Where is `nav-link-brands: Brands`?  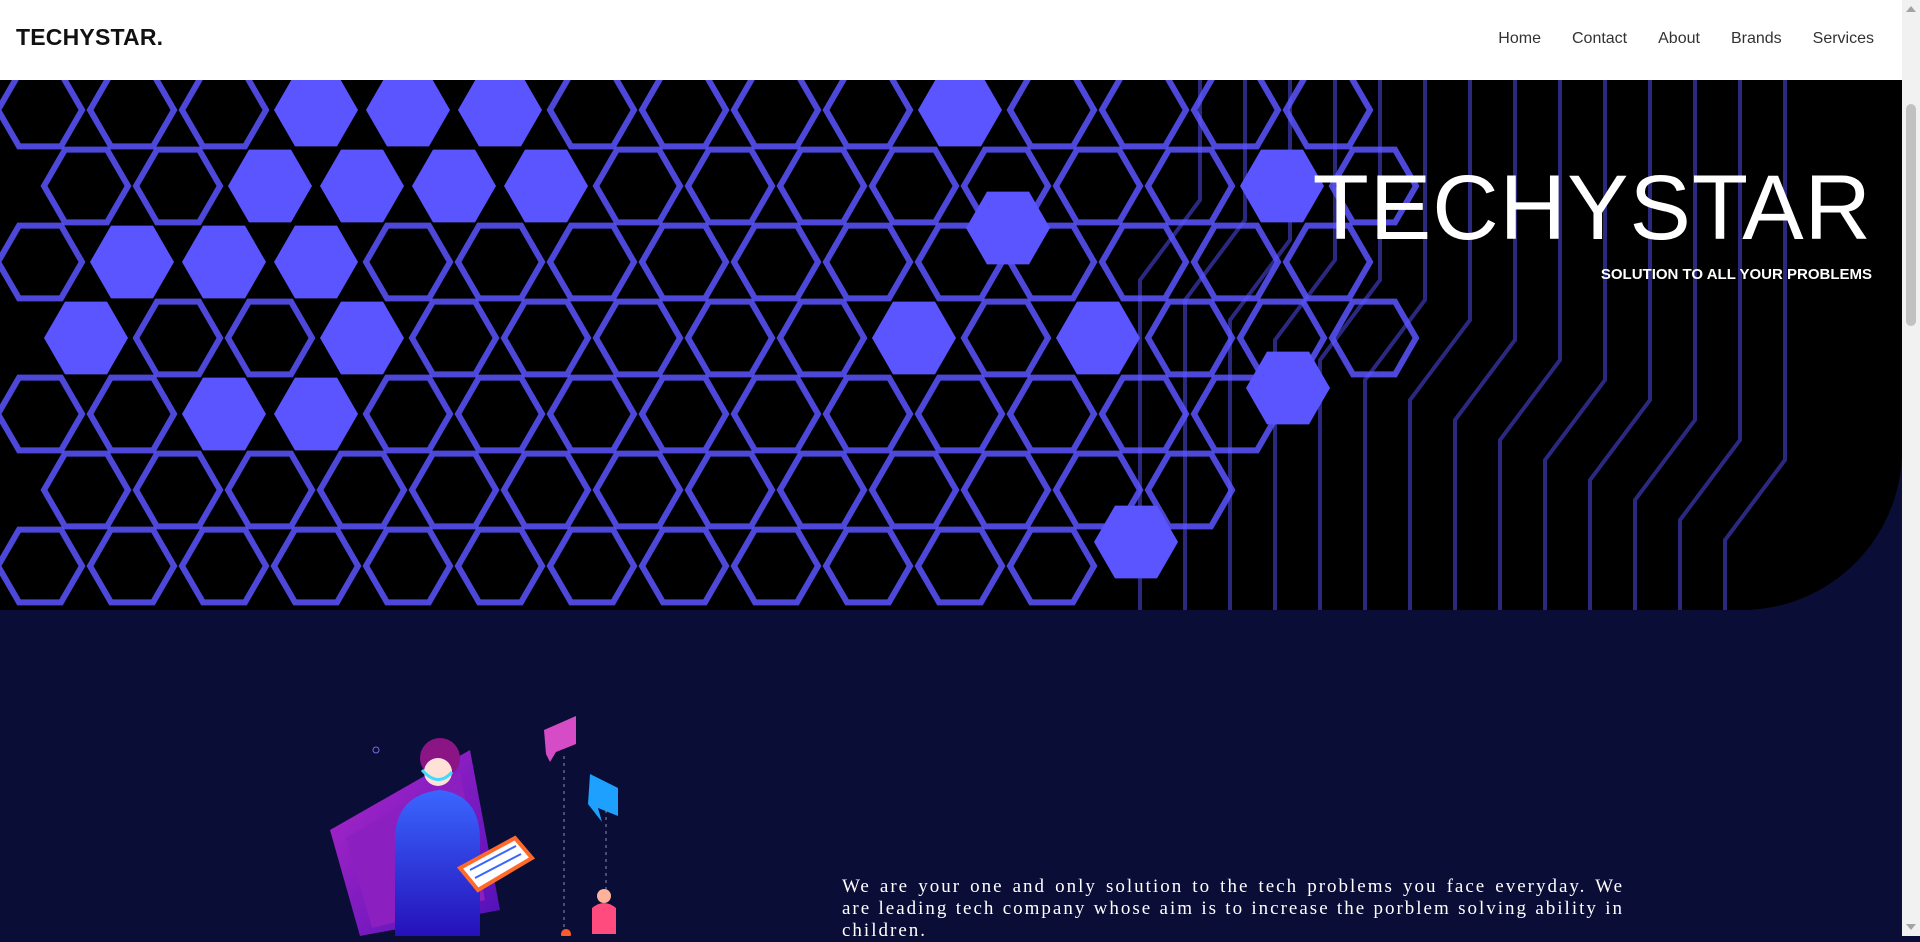
nav-link-brands: Brands is located at coordinates (1756, 39).